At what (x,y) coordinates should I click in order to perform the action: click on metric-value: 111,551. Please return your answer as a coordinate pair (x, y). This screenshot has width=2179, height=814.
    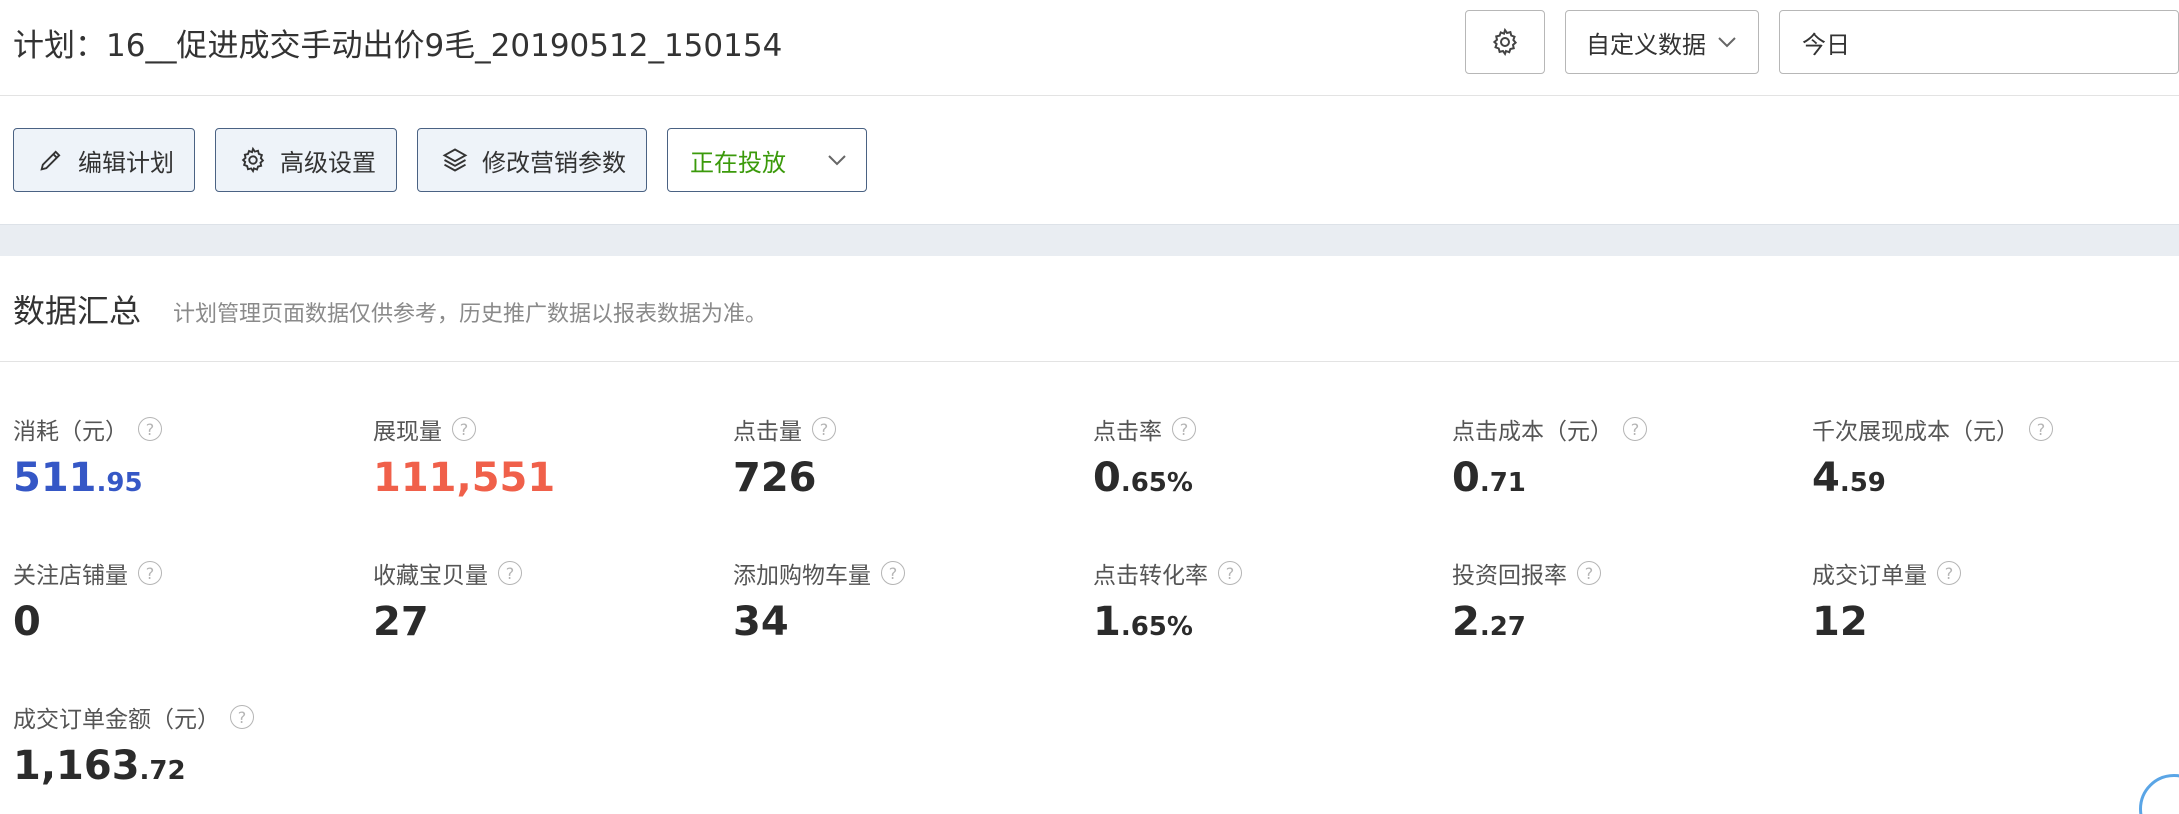
    Looking at the image, I should click on (543, 478).